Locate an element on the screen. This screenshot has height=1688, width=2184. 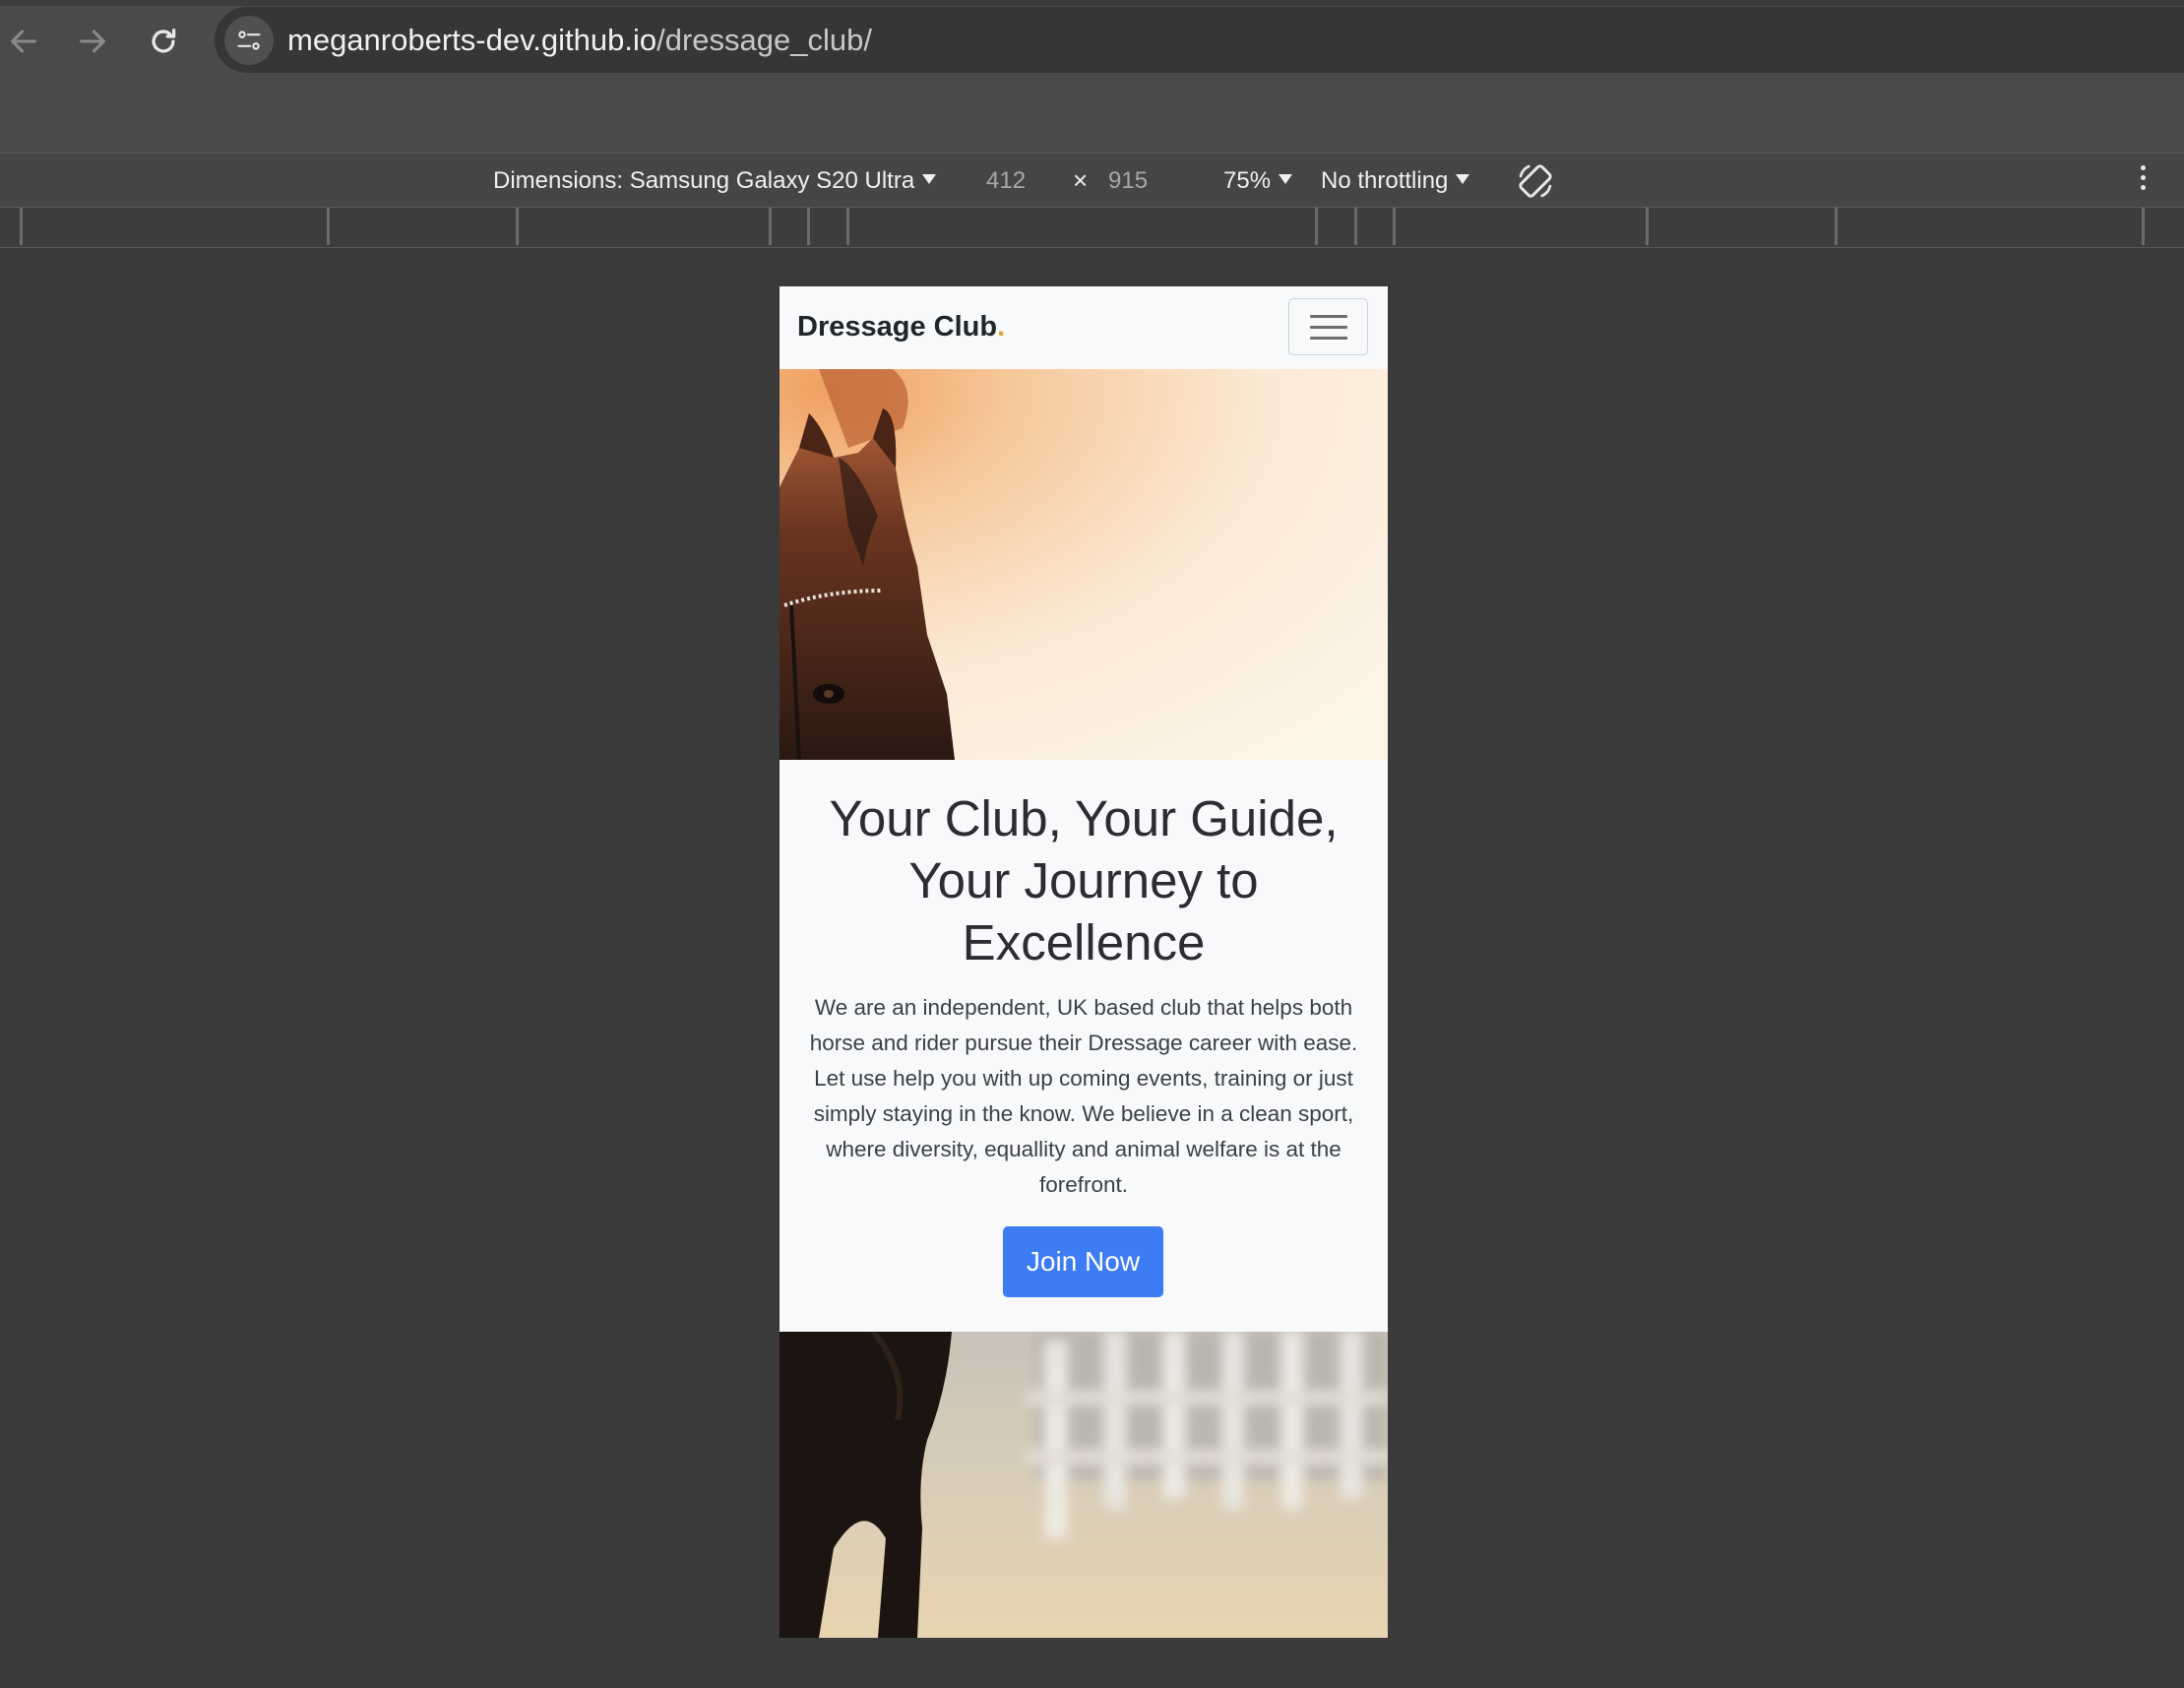
tune-icon is located at coordinates (249, 41).